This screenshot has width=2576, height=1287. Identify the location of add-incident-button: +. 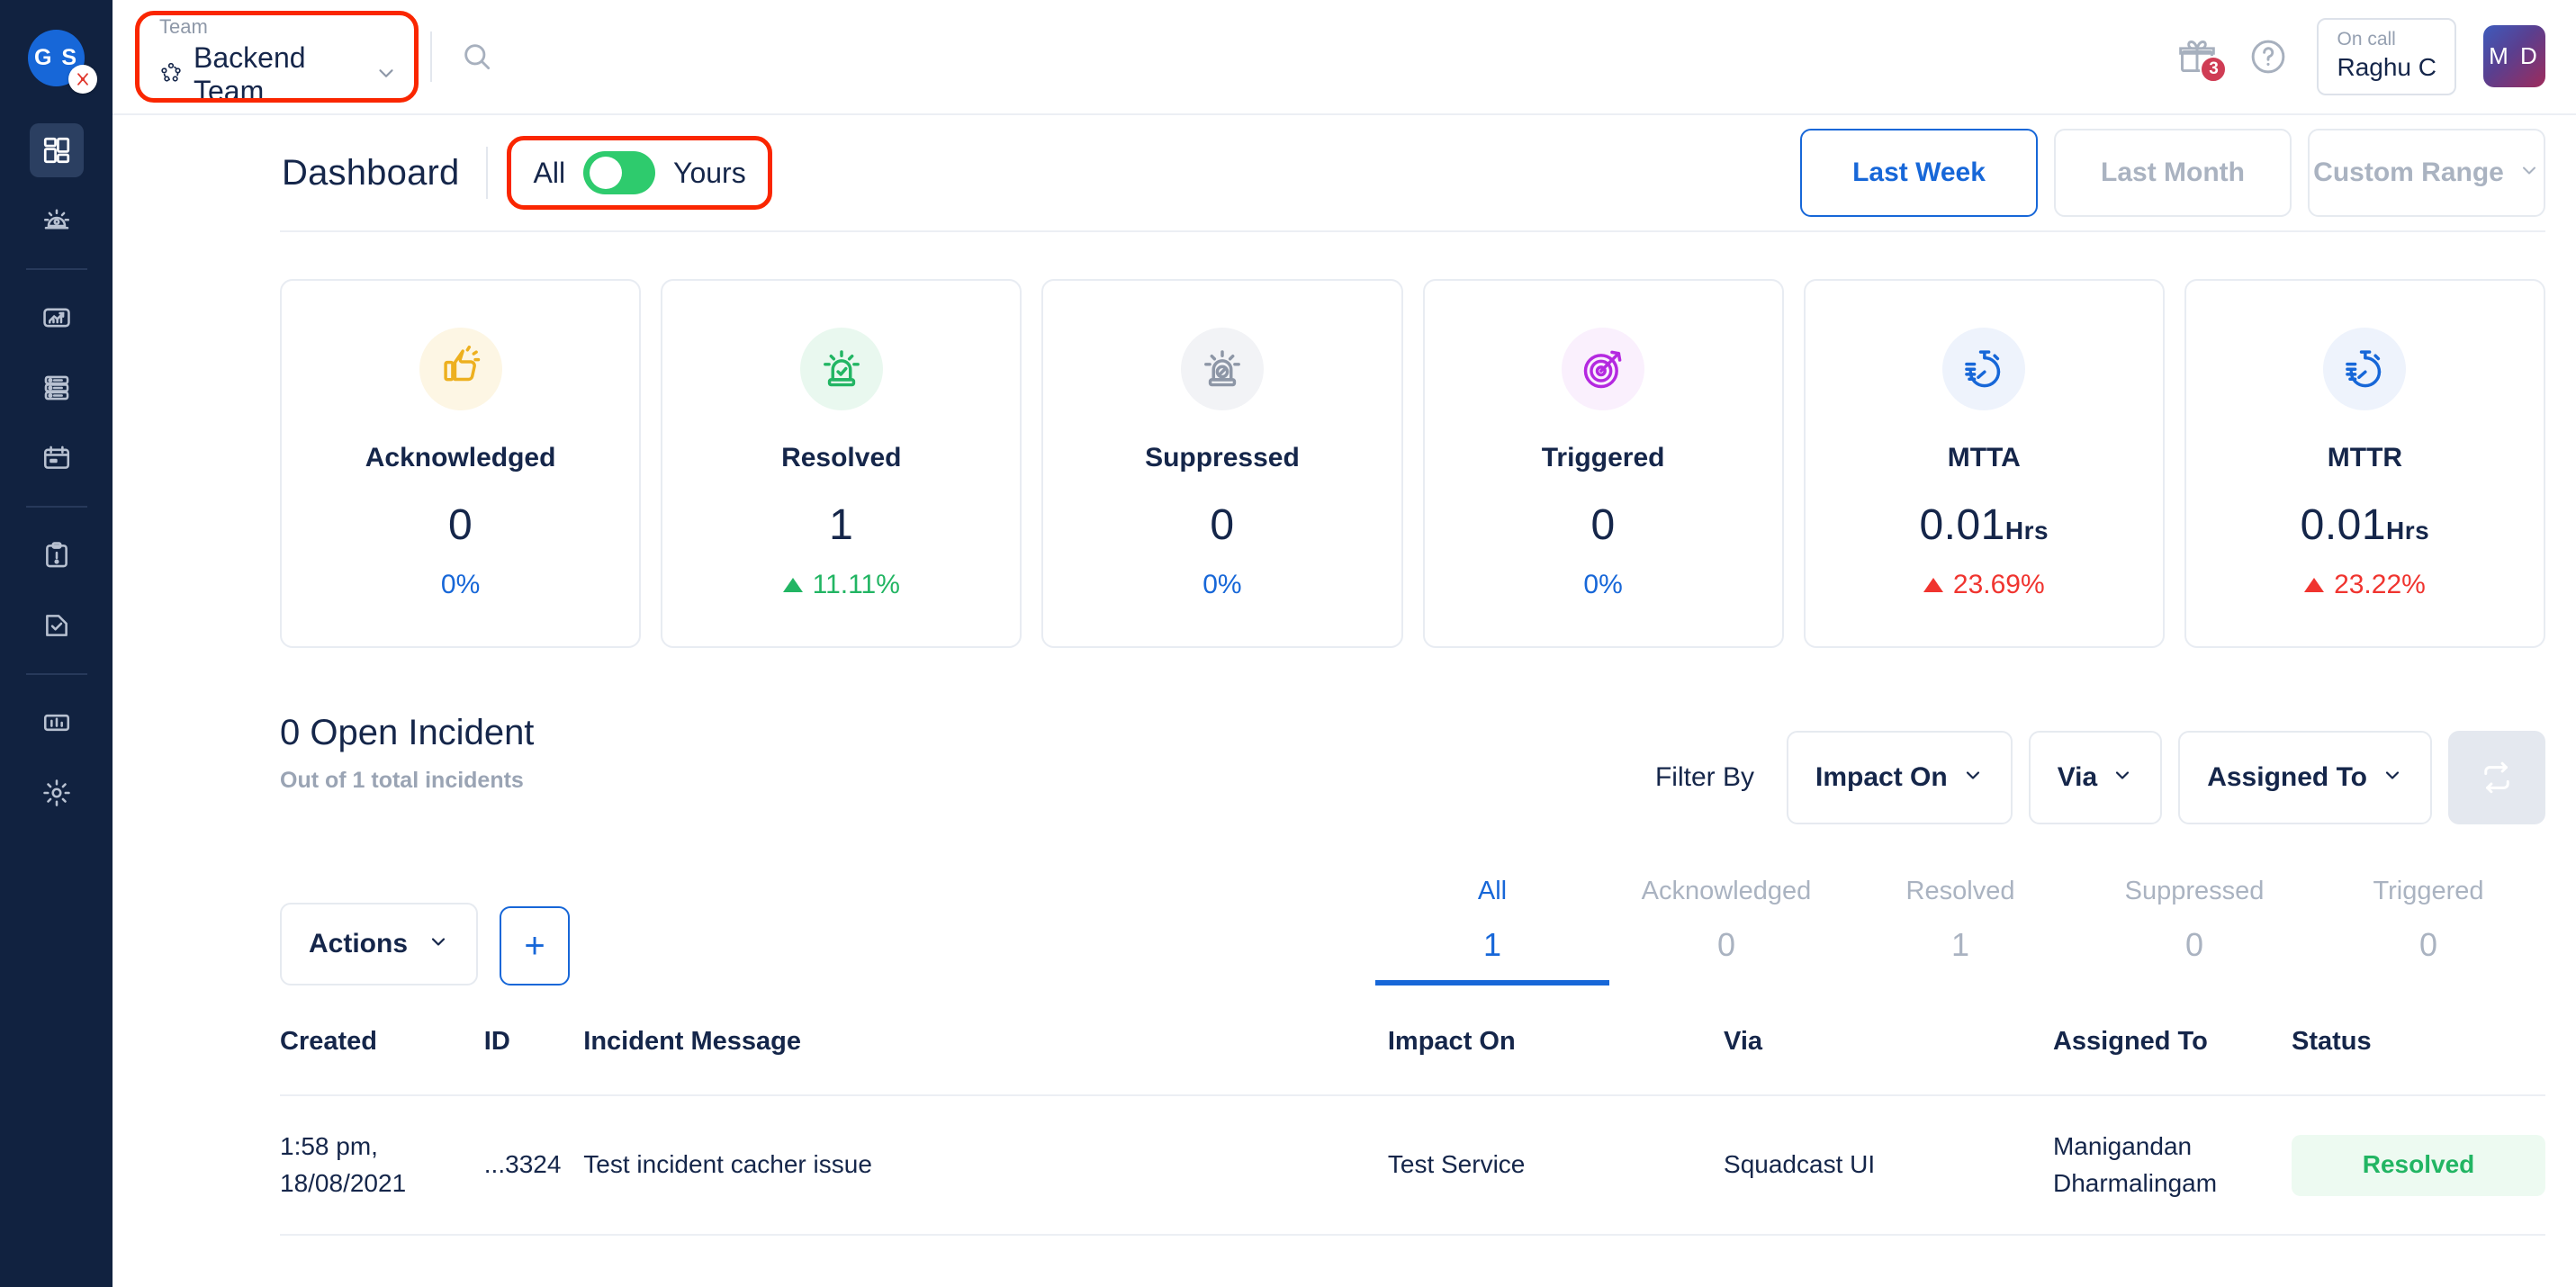
(535, 946).